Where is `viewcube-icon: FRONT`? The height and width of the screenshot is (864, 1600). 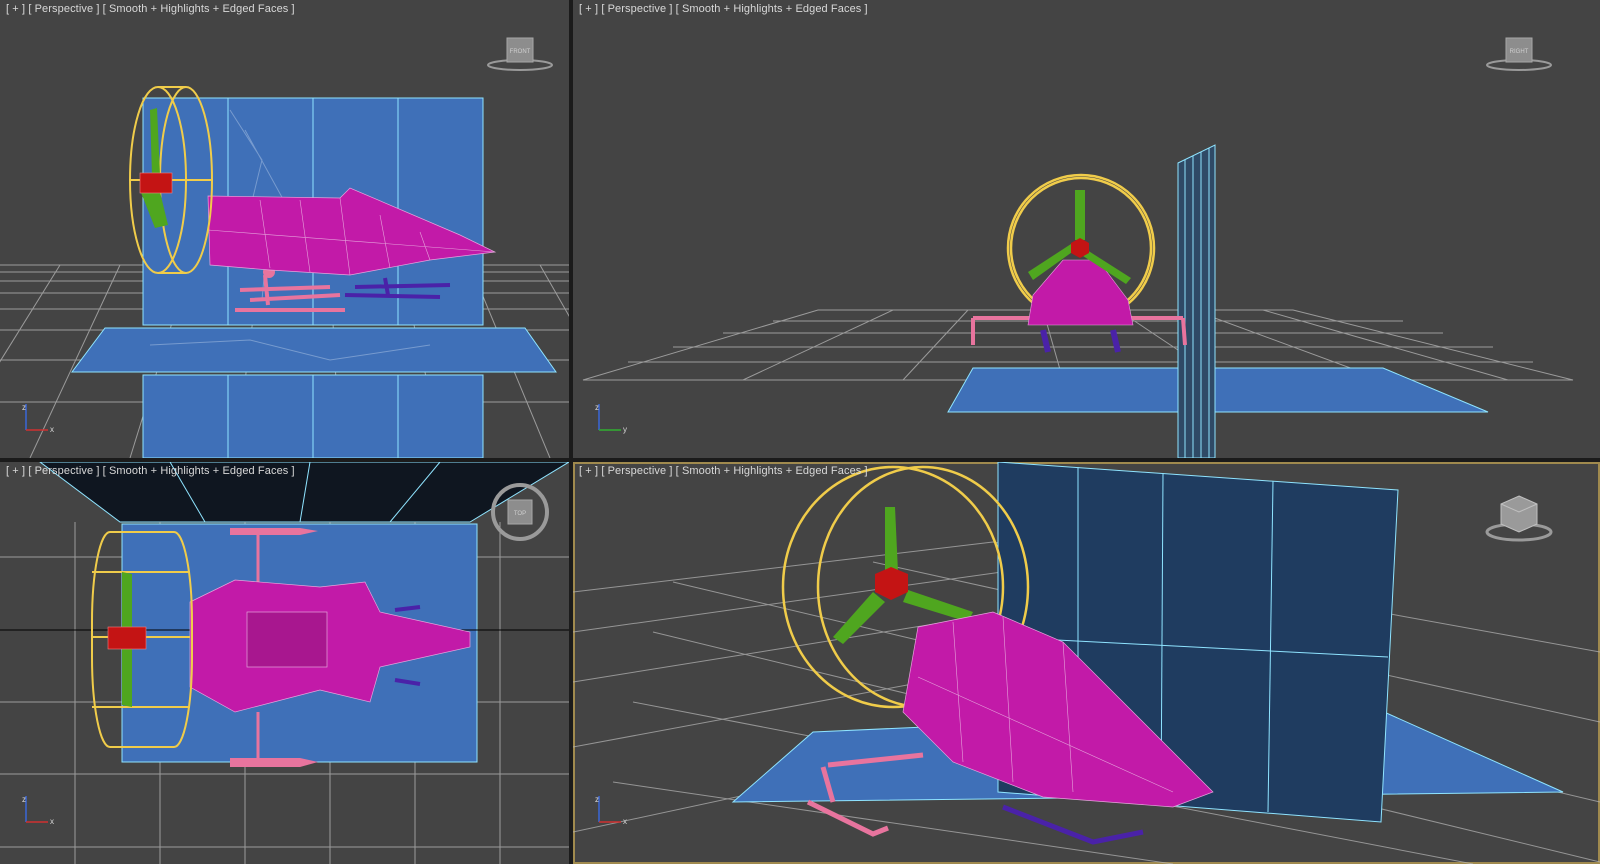 viewcube-icon: FRONT is located at coordinates (520, 54).